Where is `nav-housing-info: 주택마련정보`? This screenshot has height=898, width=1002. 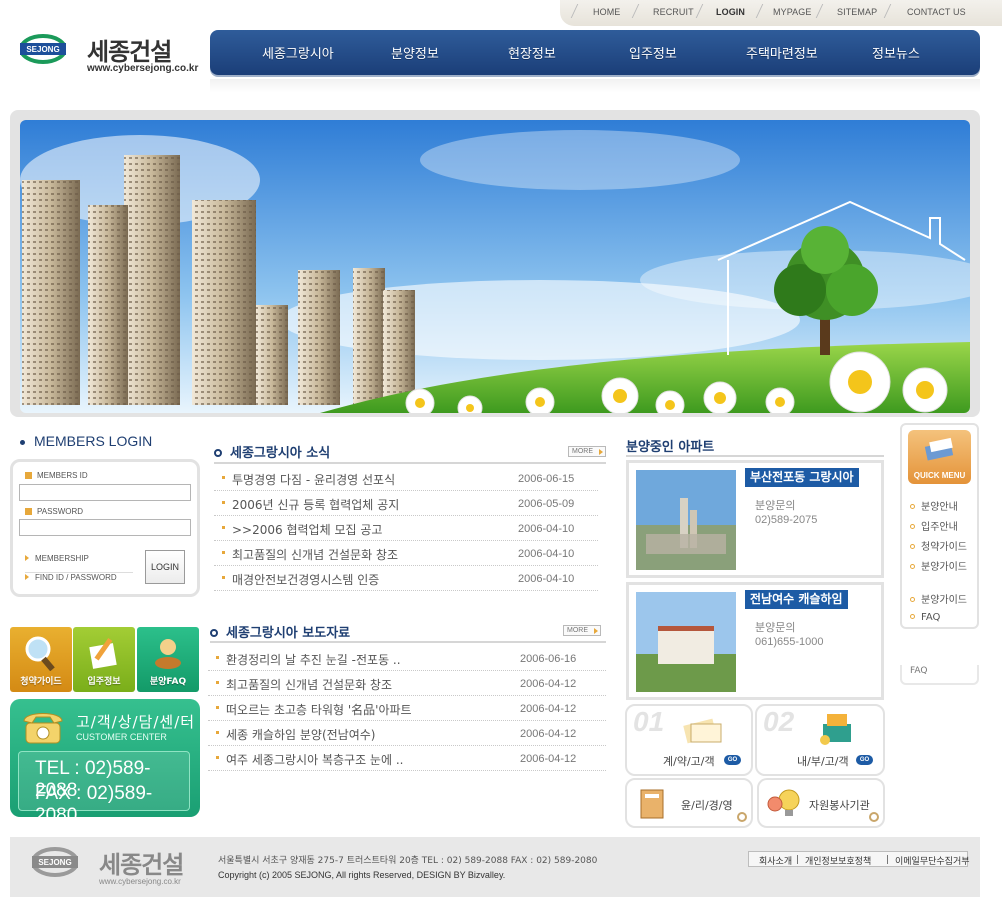
nav-housing-info: 주택마련정보 is located at coordinates (782, 52).